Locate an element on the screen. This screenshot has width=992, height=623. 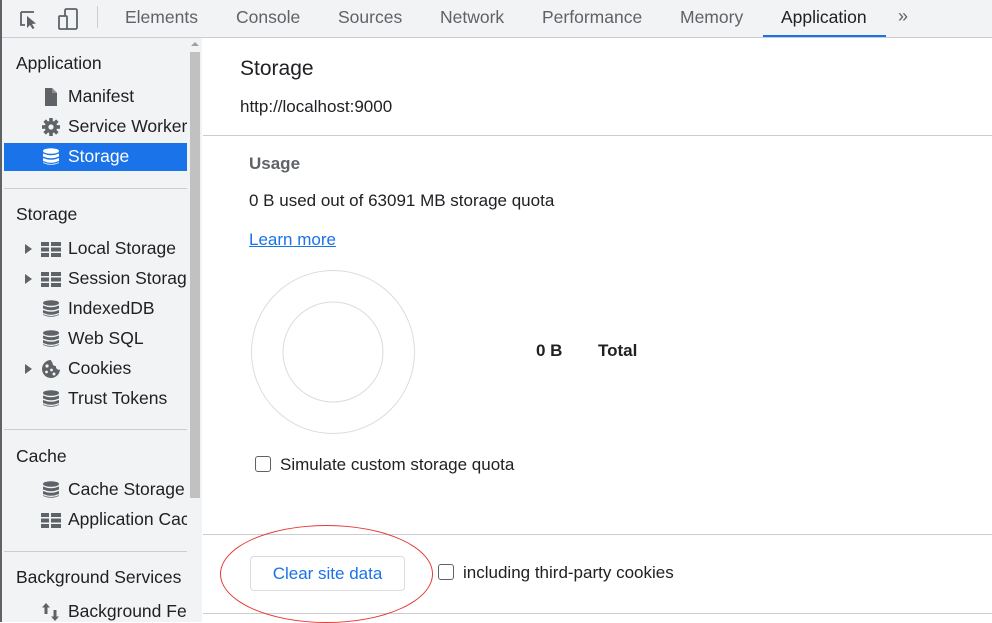
gear-icon is located at coordinates (51, 127).